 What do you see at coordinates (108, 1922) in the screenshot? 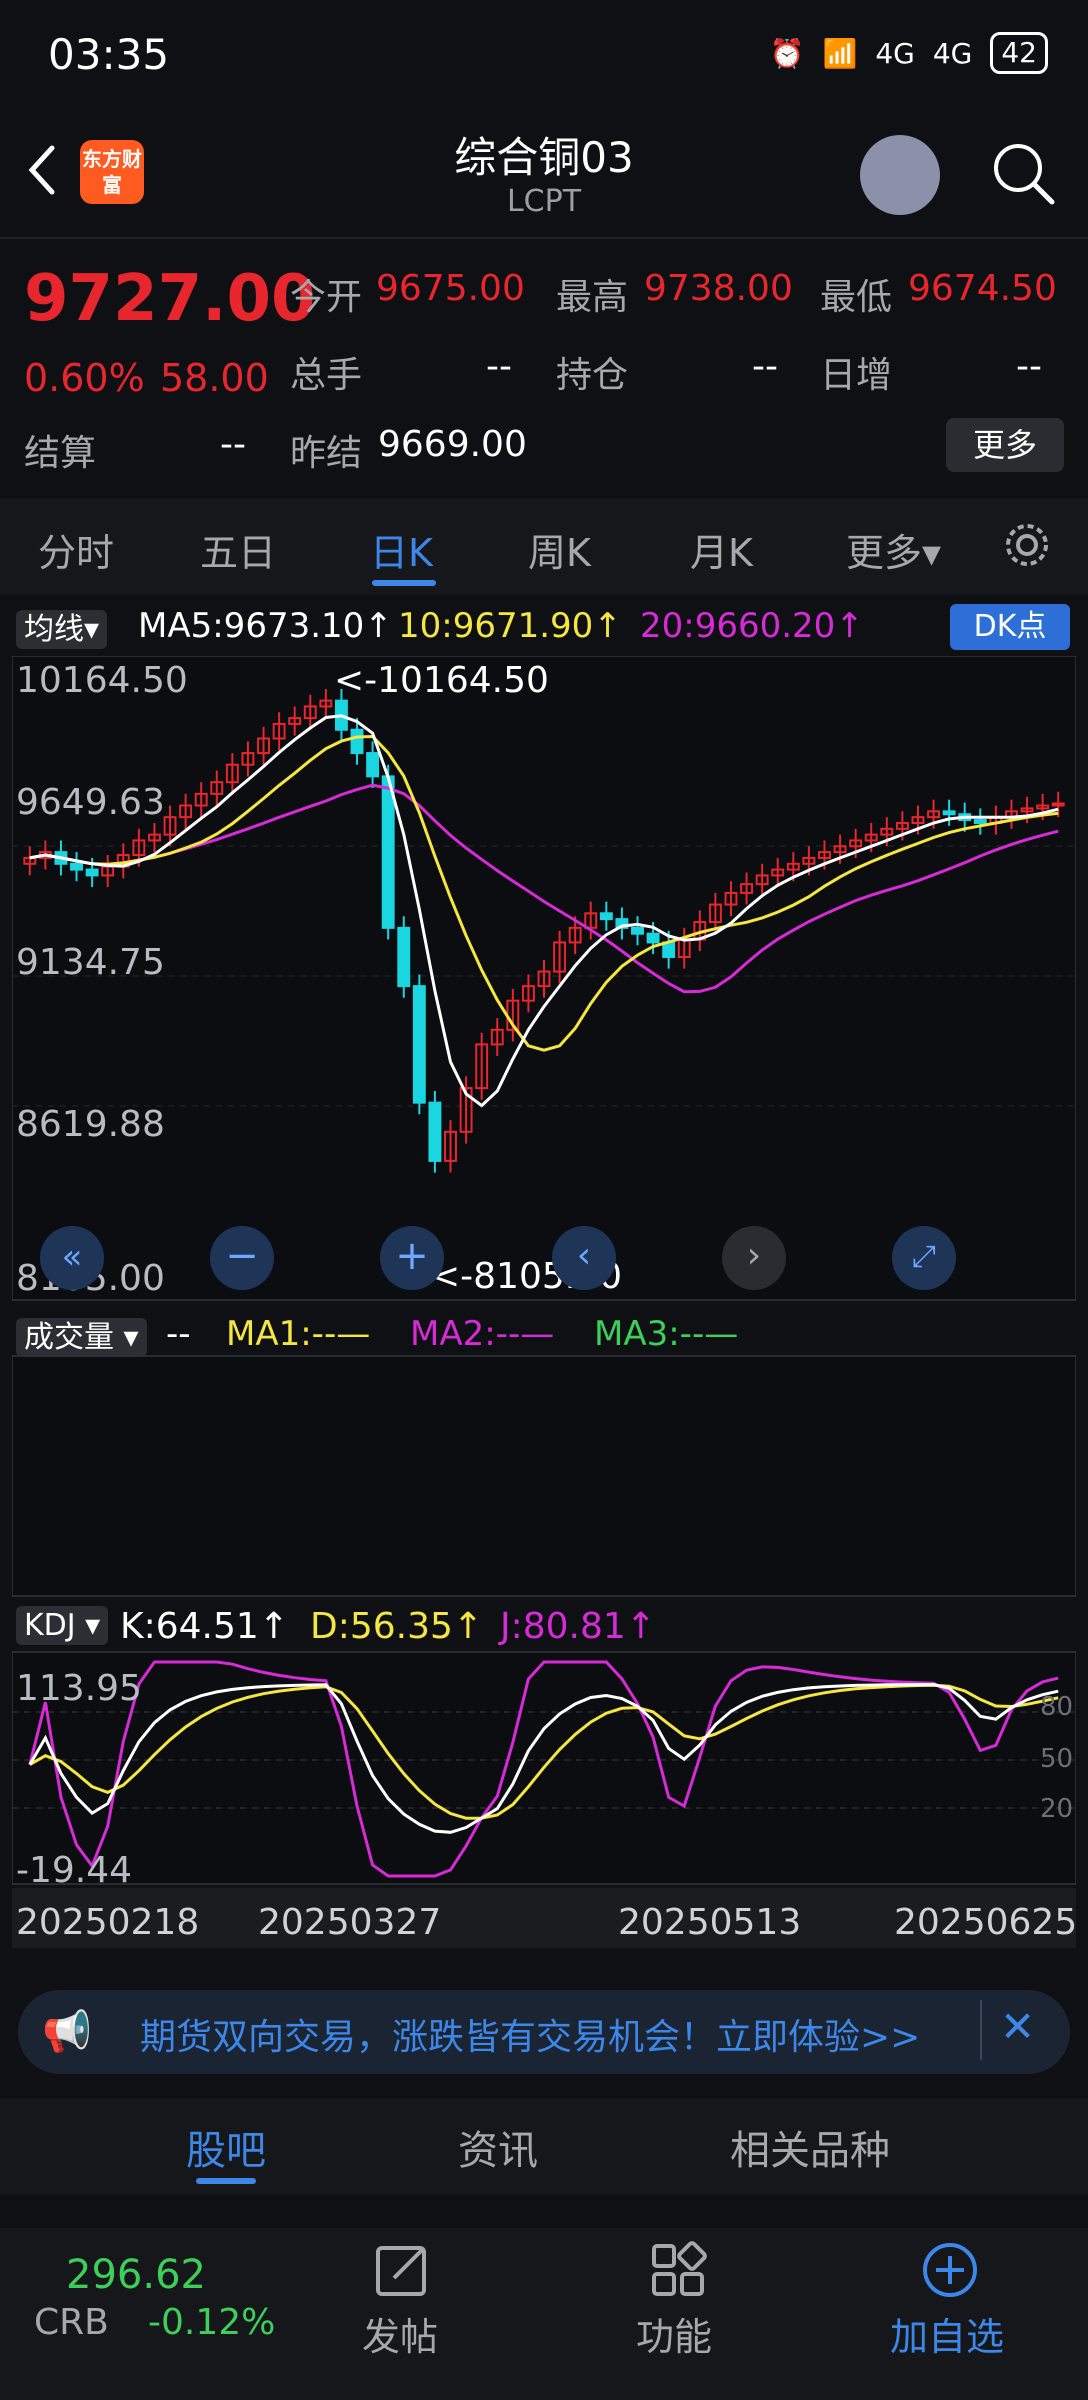
I see `date-1: 20250218` at bounding box center [108, 1922].